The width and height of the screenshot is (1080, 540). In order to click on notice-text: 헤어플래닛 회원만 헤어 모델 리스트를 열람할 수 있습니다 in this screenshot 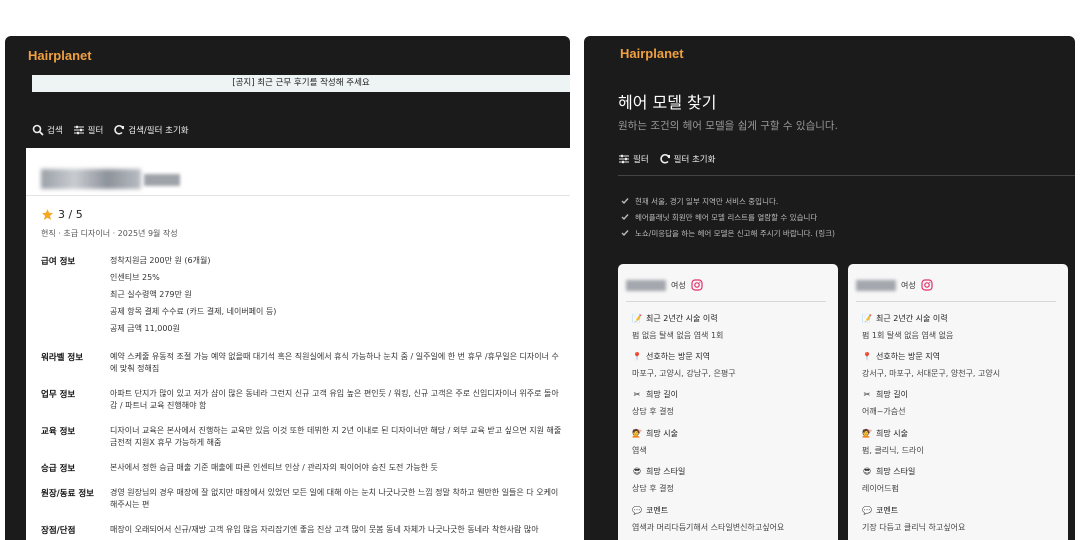, I will do `click(726, 217)`.